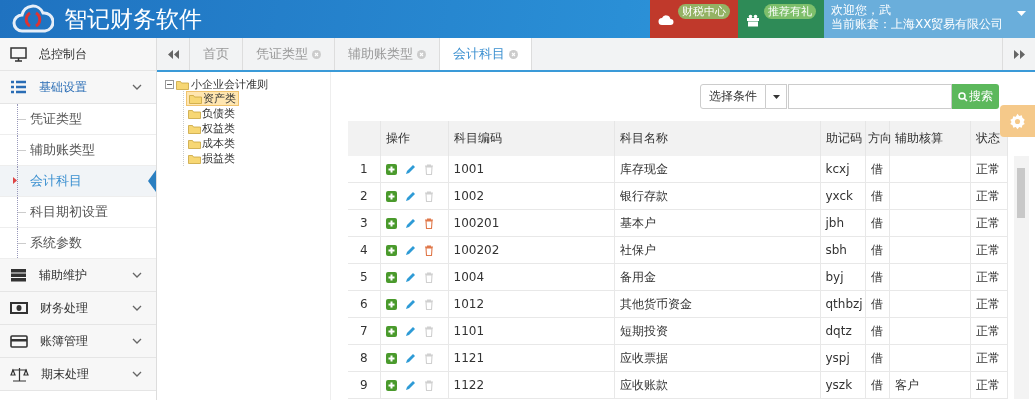 The image size is (1035, 400). What do you see at coordinates (717, 138) in the screenshot?
I see `column-header: 科目名称` at bounding box center [717, 138].